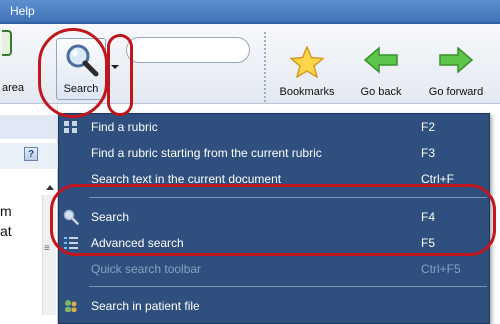 Image resolution: width=500 pixels, height=324 pixels. What do you see at coordinates (70, 127) in the screenshot?
I see `rubric-icon` at bounding box center [70, 127].